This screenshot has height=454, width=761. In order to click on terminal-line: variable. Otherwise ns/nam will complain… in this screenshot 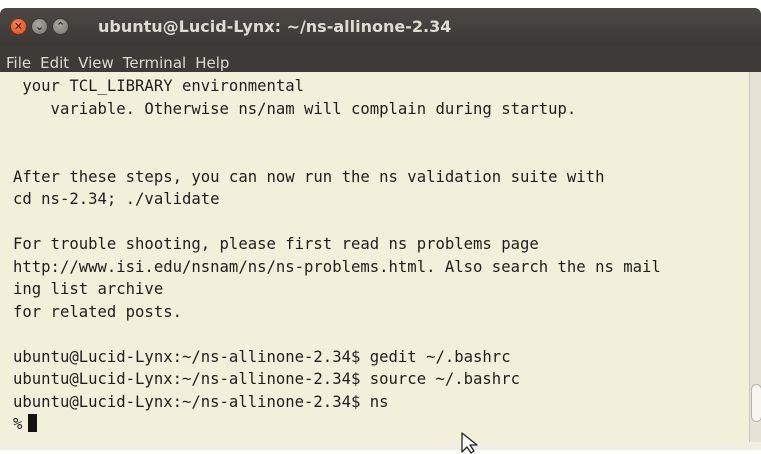, I will do `click(295, 109)`.